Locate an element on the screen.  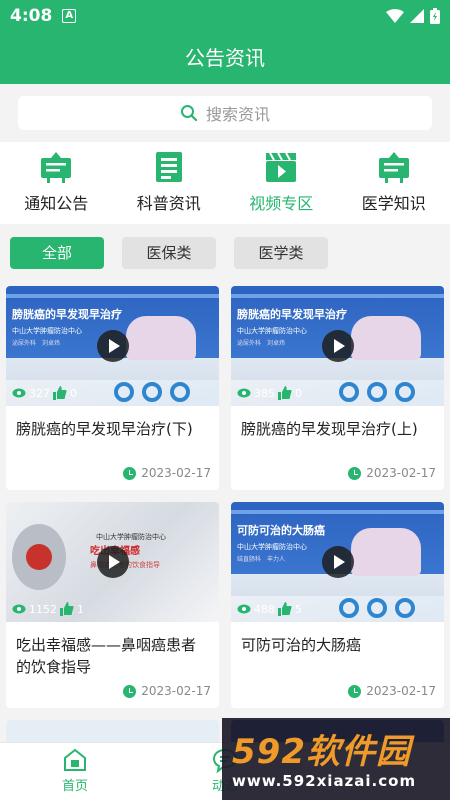
watermark-brand: 592软件园 is located at coordinates (321, 752).